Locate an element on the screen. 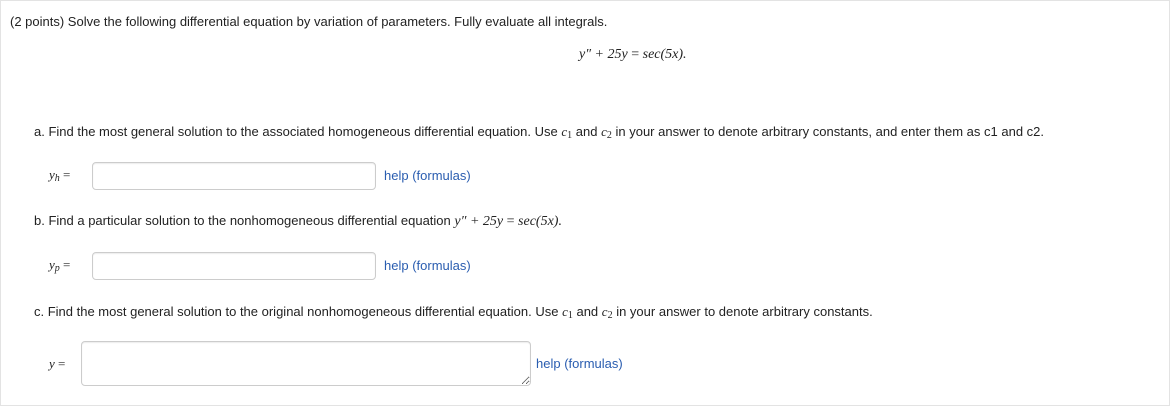  yp-help-link: help (formulas) is located at coordinates (427, 265).